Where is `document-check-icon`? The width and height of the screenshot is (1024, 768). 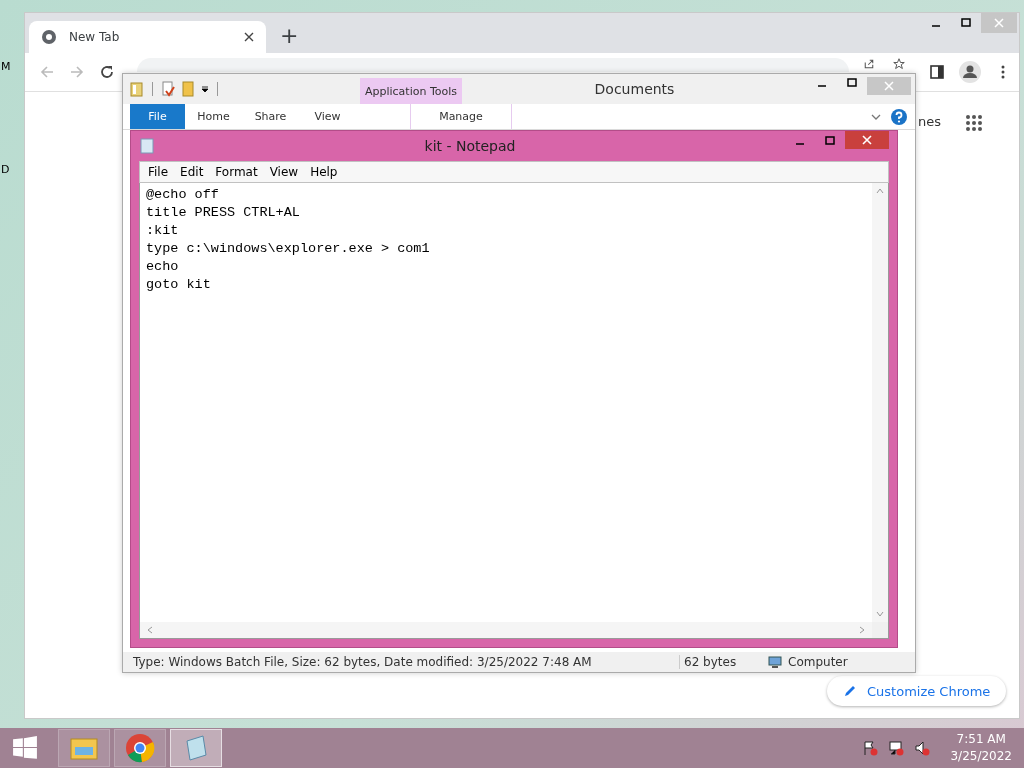 document-check-icon is located at coordinates (168, 89).